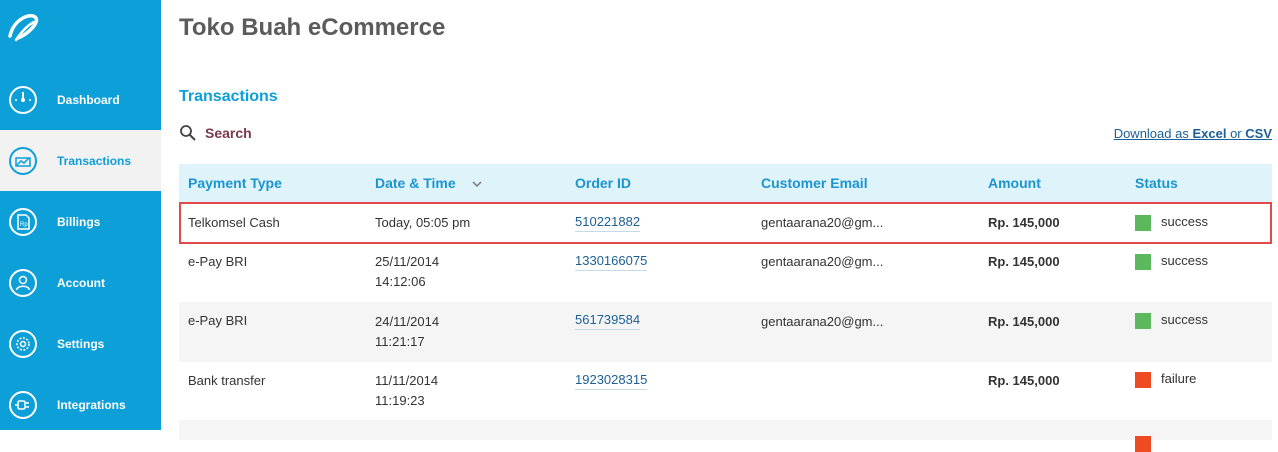 This screenshot has width=1278, height=452. What do you see at coordinates (23, 160) in the screenshot?
I see `trend-chart-icon` at bounding box center [23, 160].